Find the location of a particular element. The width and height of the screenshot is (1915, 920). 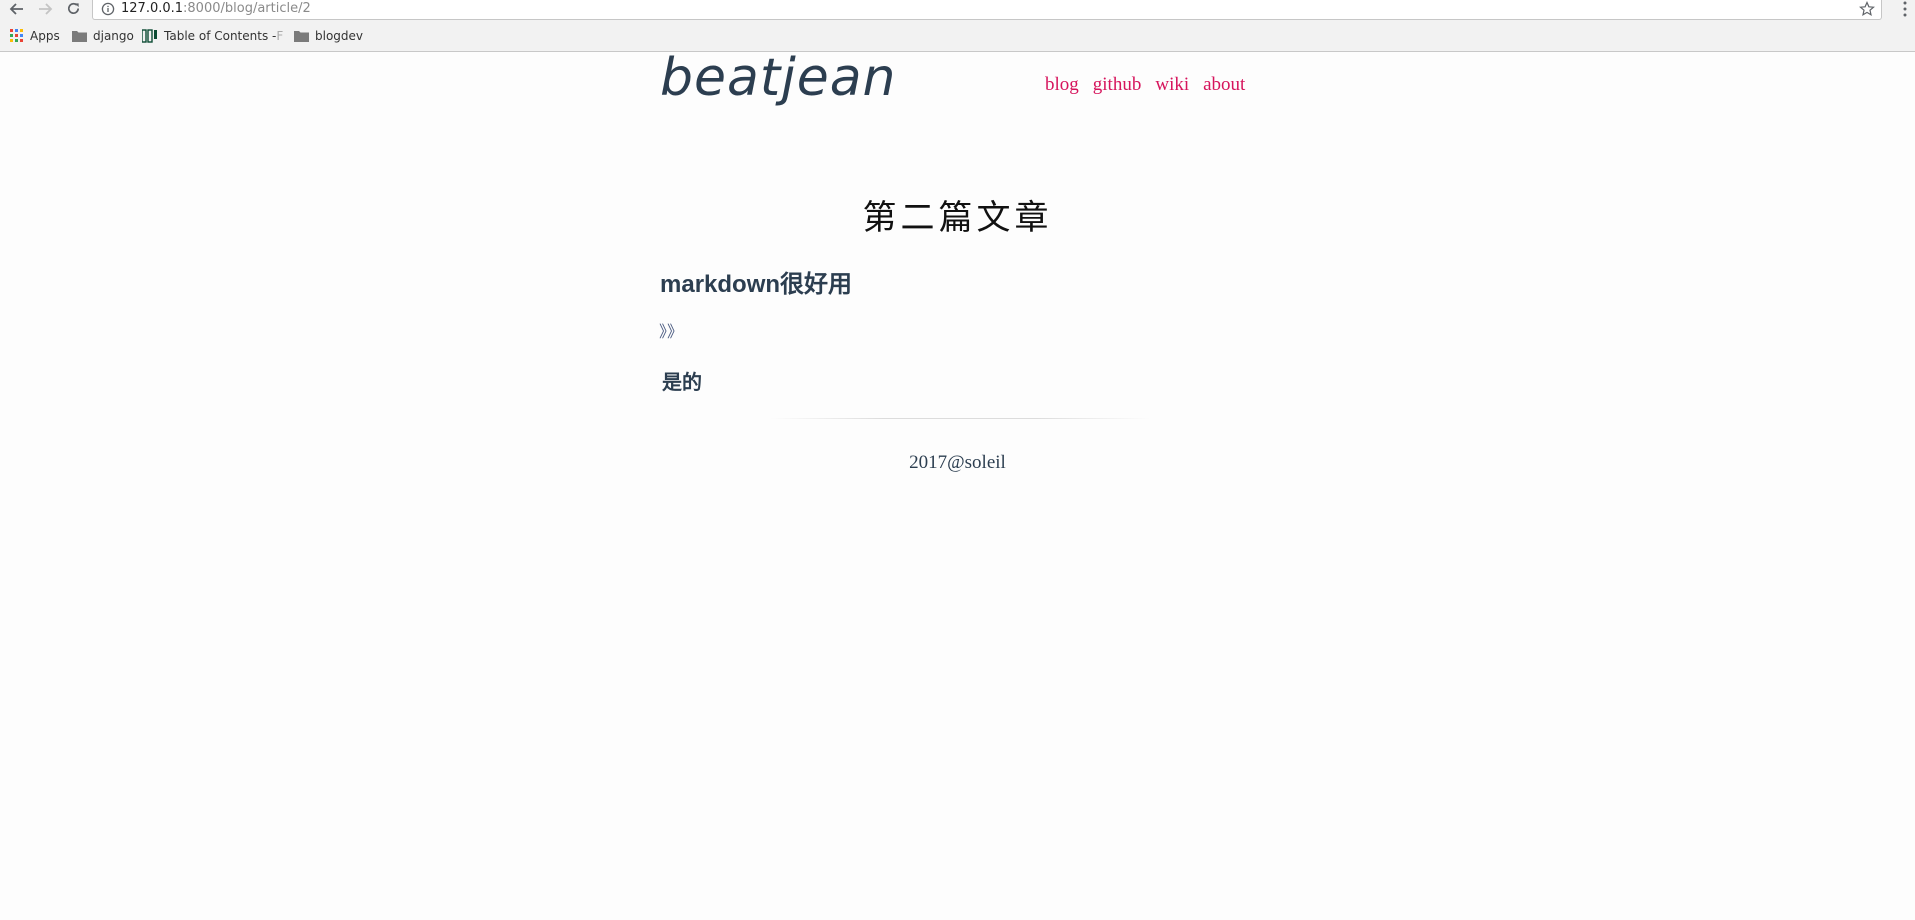

nav-link-github: github is located at coordinates (1117, 85).